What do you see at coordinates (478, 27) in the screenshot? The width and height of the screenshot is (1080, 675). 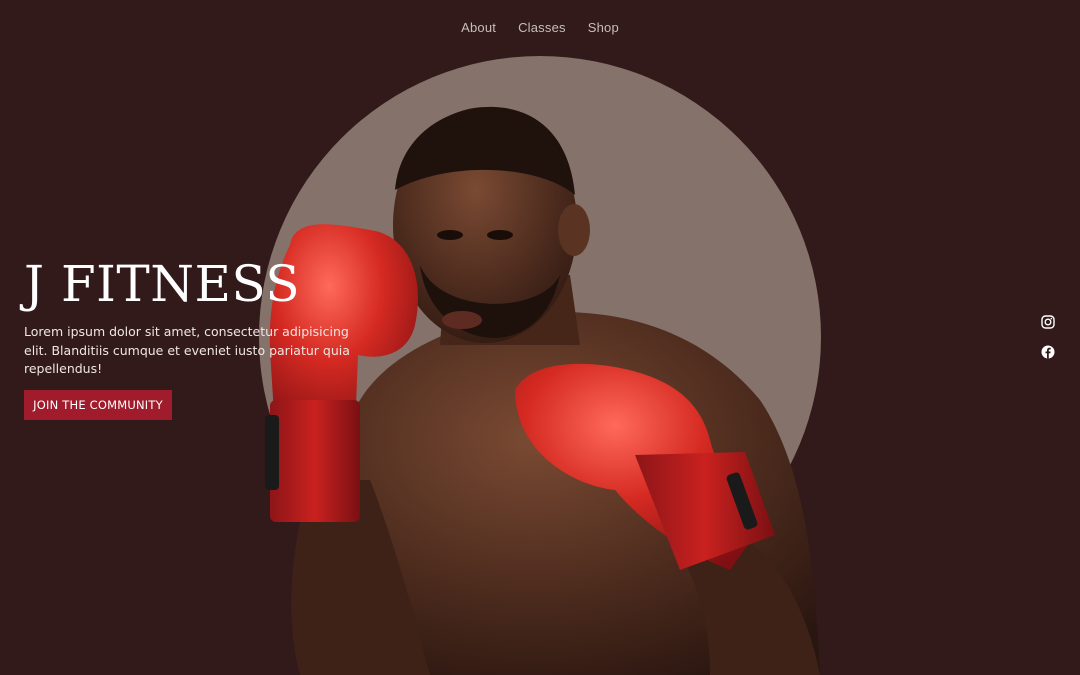 I see `nav-link-about: About` at bounding box center [478, 27].